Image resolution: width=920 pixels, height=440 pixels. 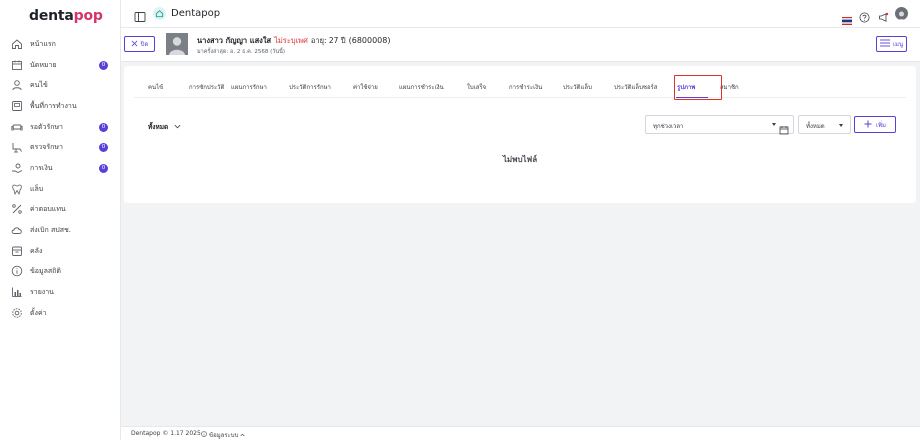 What do you see at coordinates (46, 126) in the screenshot?
I see `sidebar-item-label: รอตัวรักษา` at bounding box center [46, 126].